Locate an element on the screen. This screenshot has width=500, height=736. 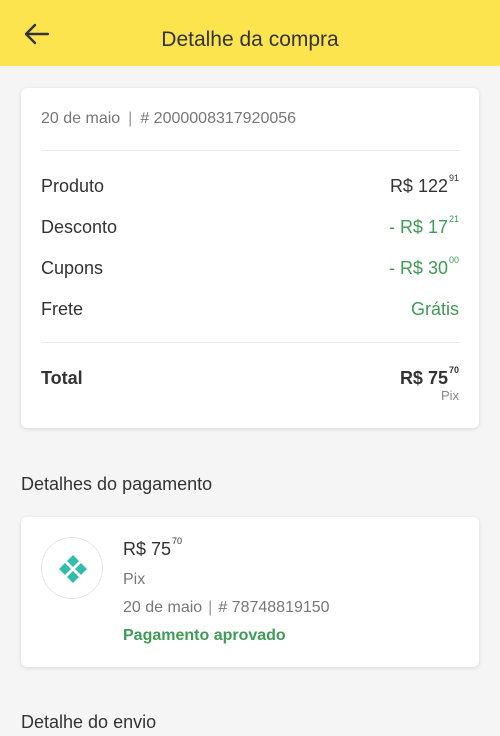
app-bar: Detalhe da compra is located at coordinates (250, 33).